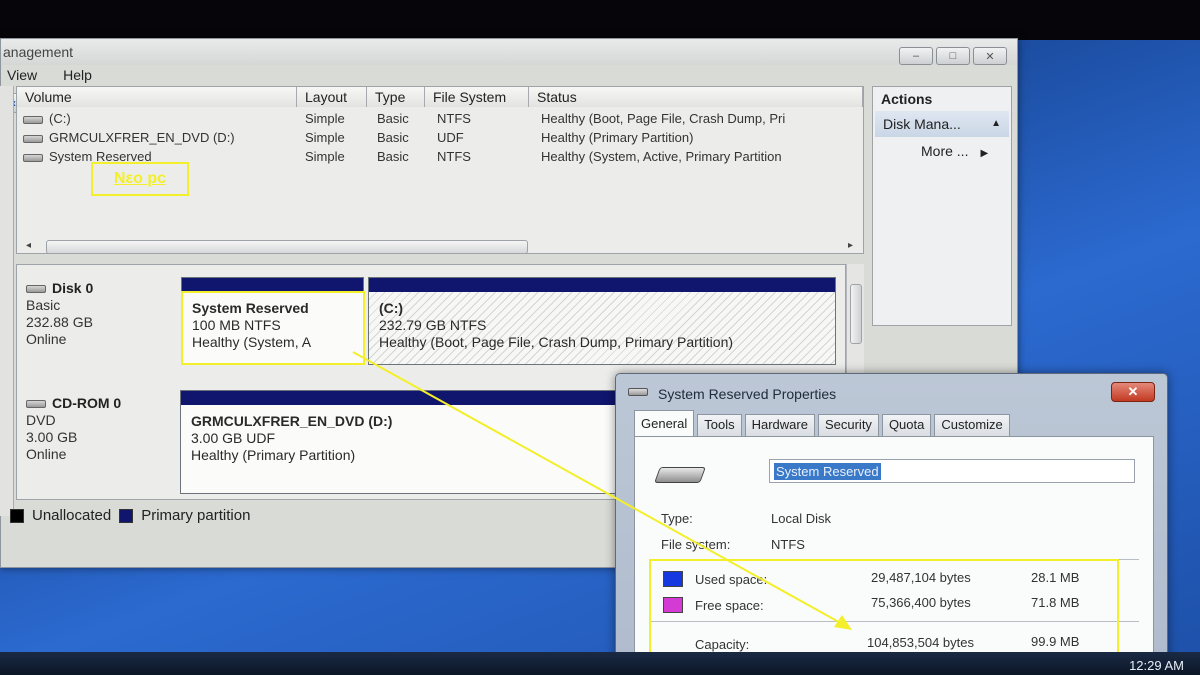 This screenshot has height=675, width=1200. Describe the element at coordinates (157, 97) in the screenshot. I see `column-volume: Volume` at that location.